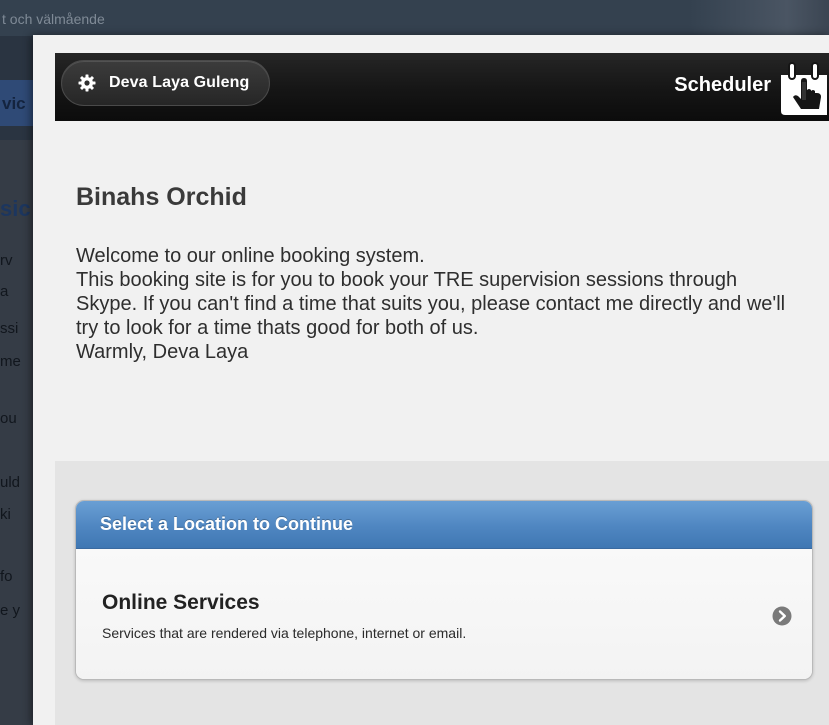  What do you see at coordinates (442, 87) in the screenshot?
I see `scheduler-header: Deva Laya Guleng Scheduler` at bounding box center [442, 87].